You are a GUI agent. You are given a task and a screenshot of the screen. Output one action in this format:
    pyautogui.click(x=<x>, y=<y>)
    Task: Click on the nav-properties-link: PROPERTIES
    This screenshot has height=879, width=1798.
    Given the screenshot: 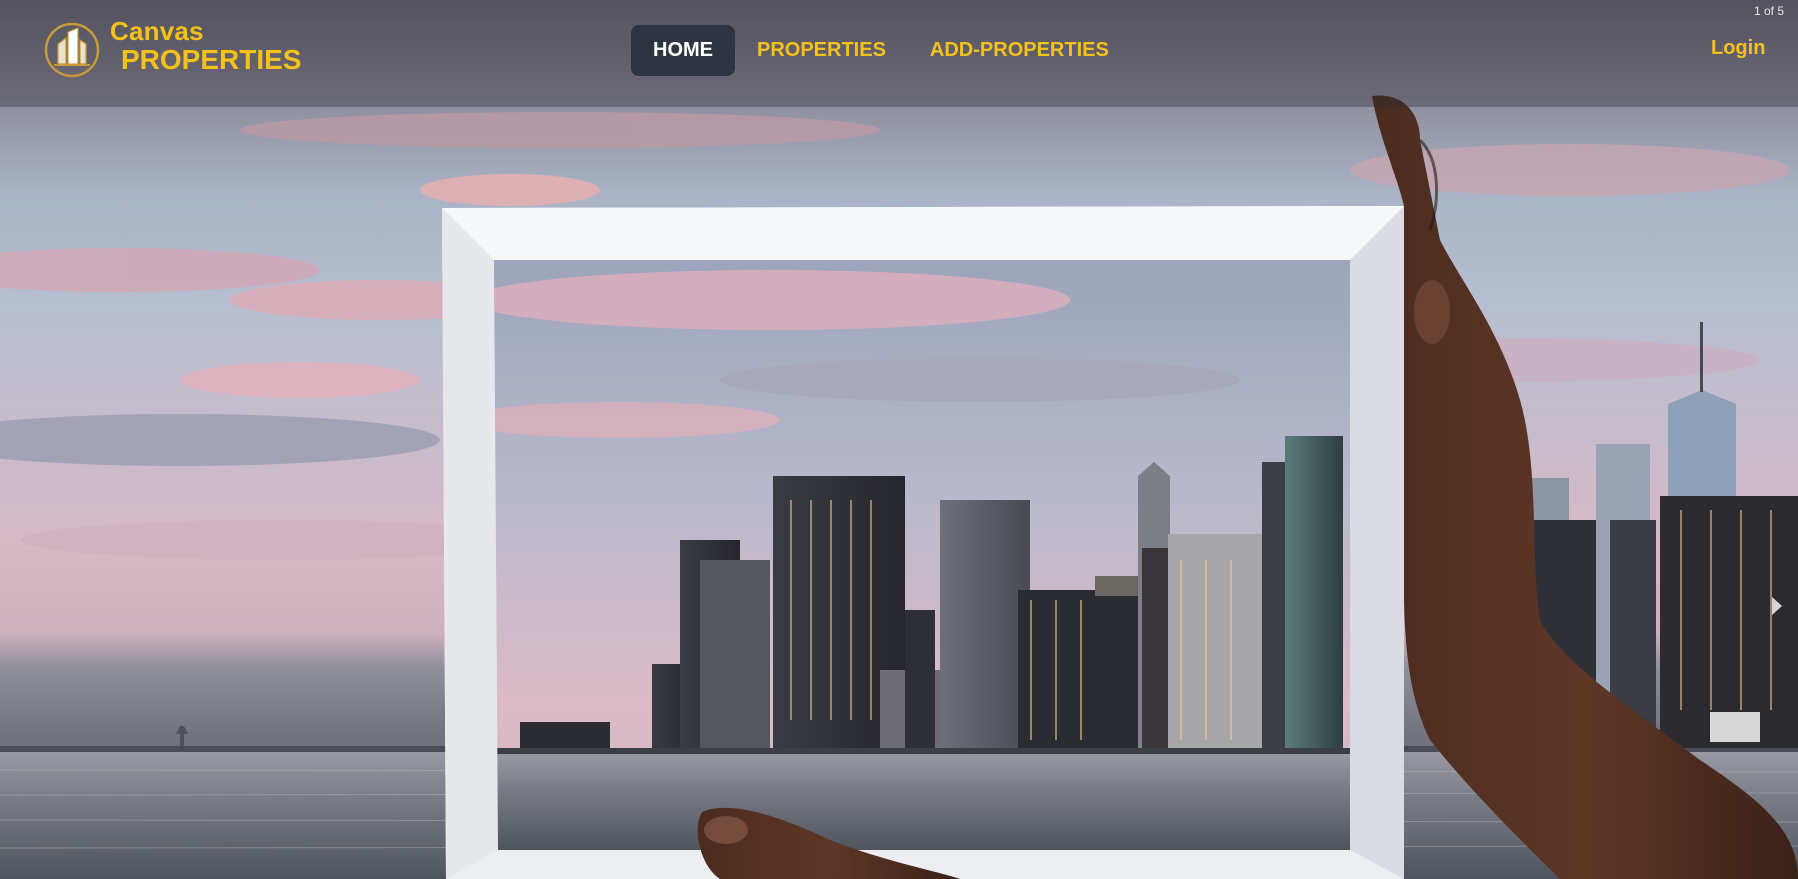 What is the action you would take?
    pyautogui.click(x=821, y=50)
    